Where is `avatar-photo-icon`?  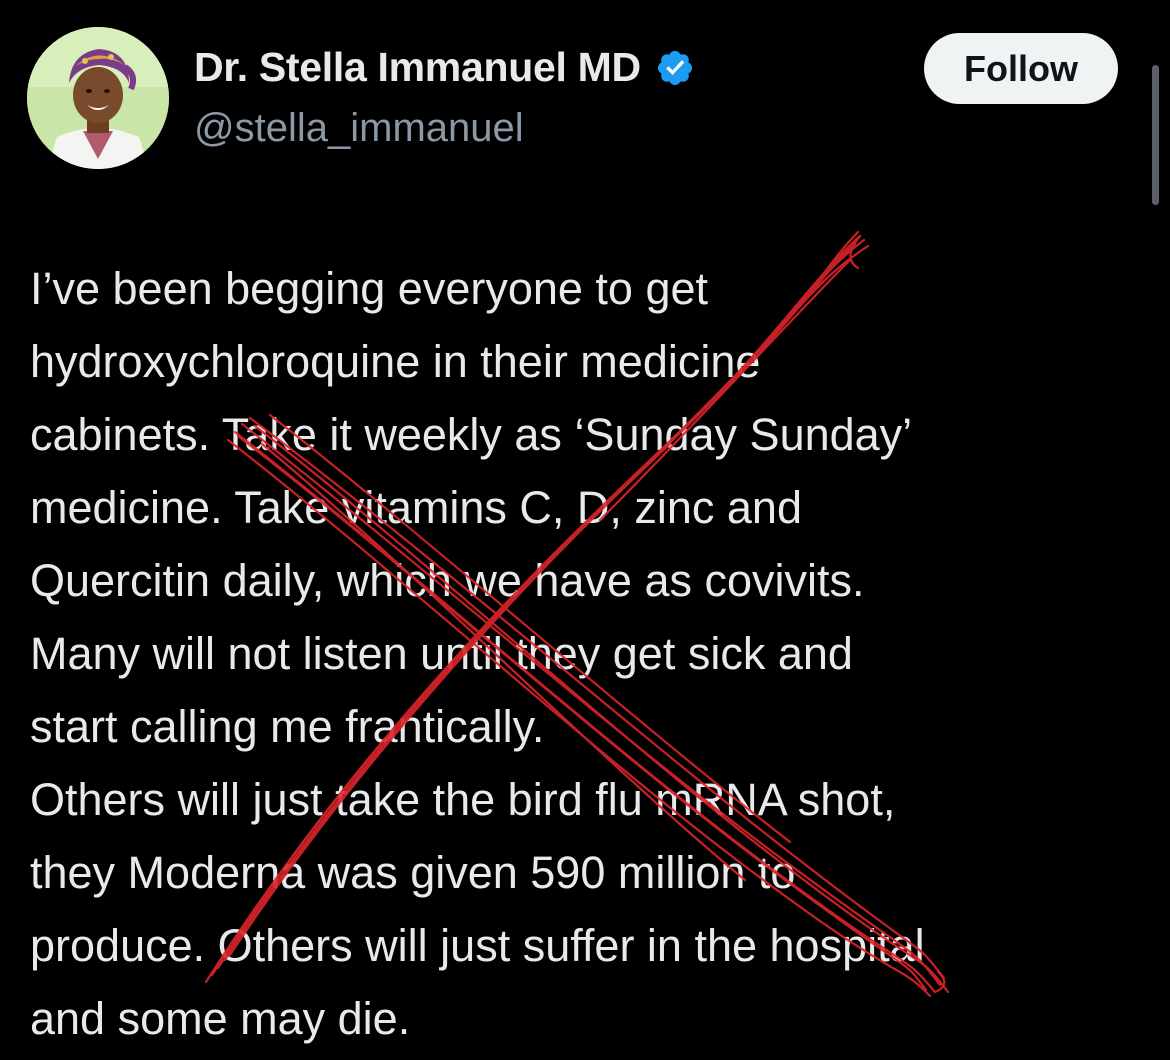 avatar-photo-icon is located at coordinates (98, 98).